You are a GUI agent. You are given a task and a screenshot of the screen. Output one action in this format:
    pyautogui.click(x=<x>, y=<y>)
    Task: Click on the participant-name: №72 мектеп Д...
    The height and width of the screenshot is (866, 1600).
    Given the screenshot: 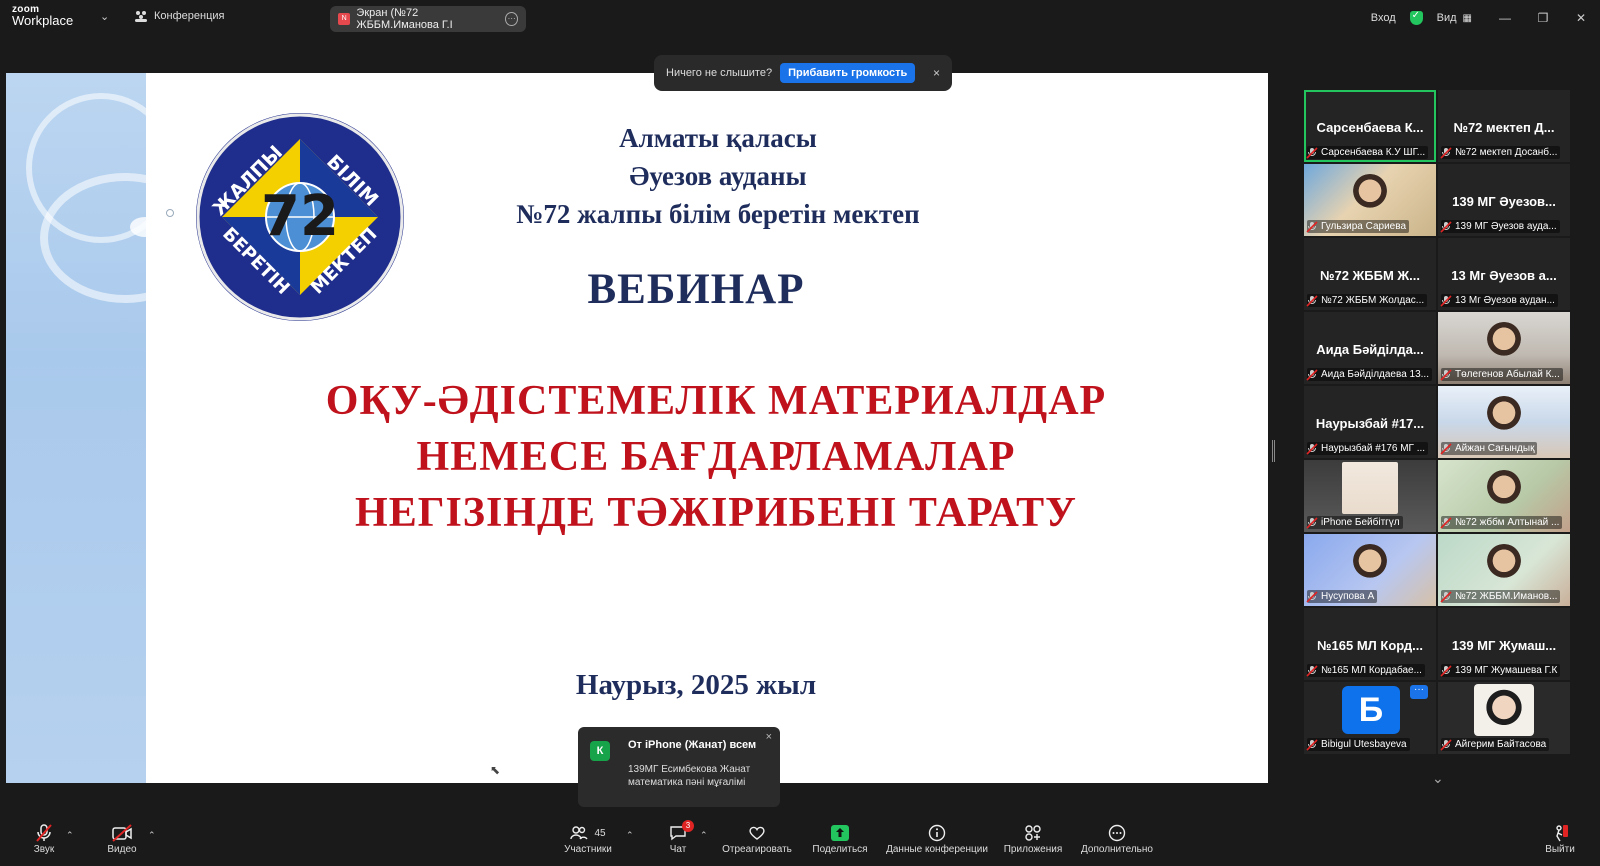 What is the action you would take?
    pyautogui.click(x=1504, y=127)
    